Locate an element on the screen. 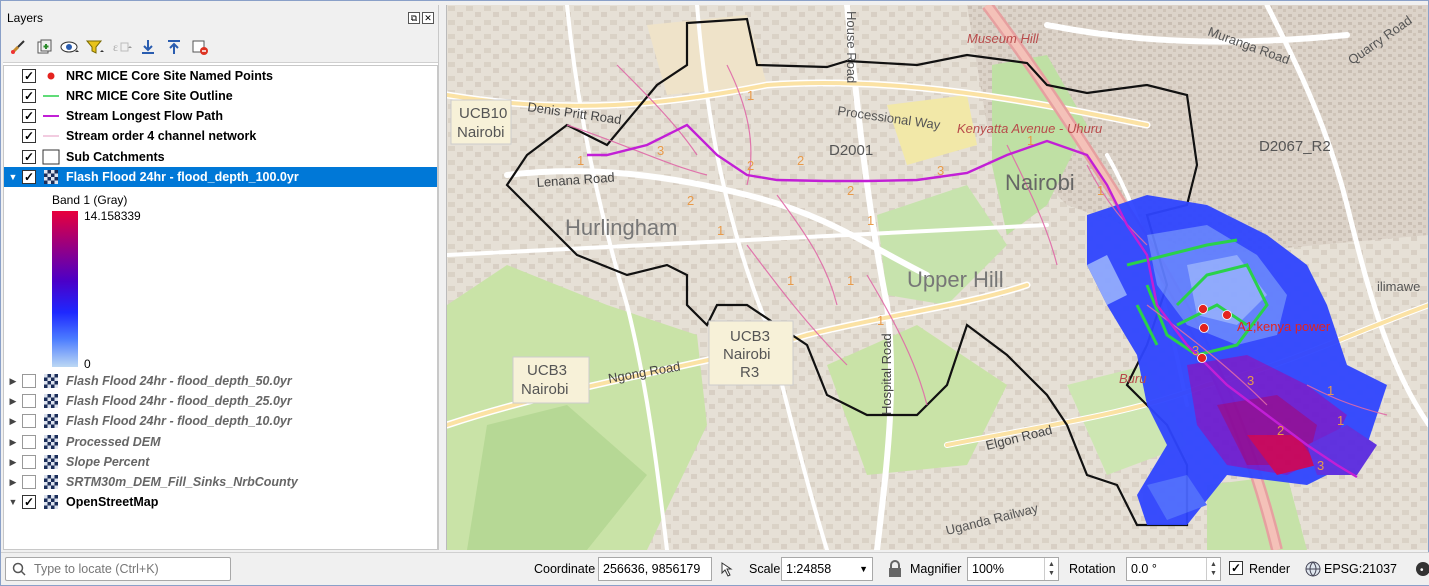  filter-funnel-icon is located at coordinates (96, 47).